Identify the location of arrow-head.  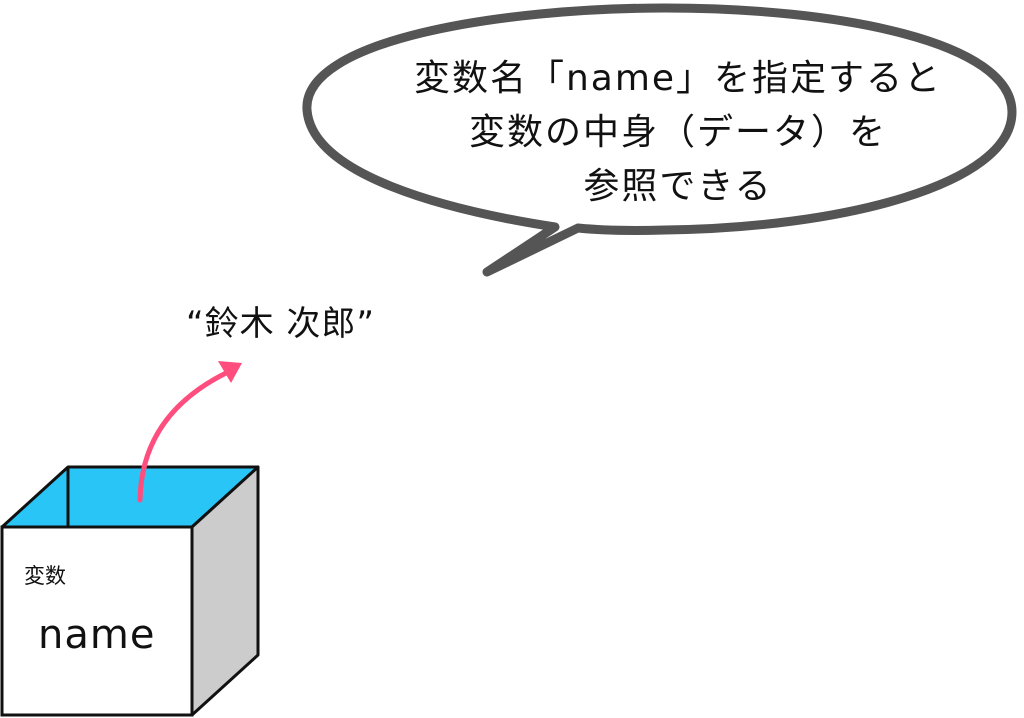
(230, 372).